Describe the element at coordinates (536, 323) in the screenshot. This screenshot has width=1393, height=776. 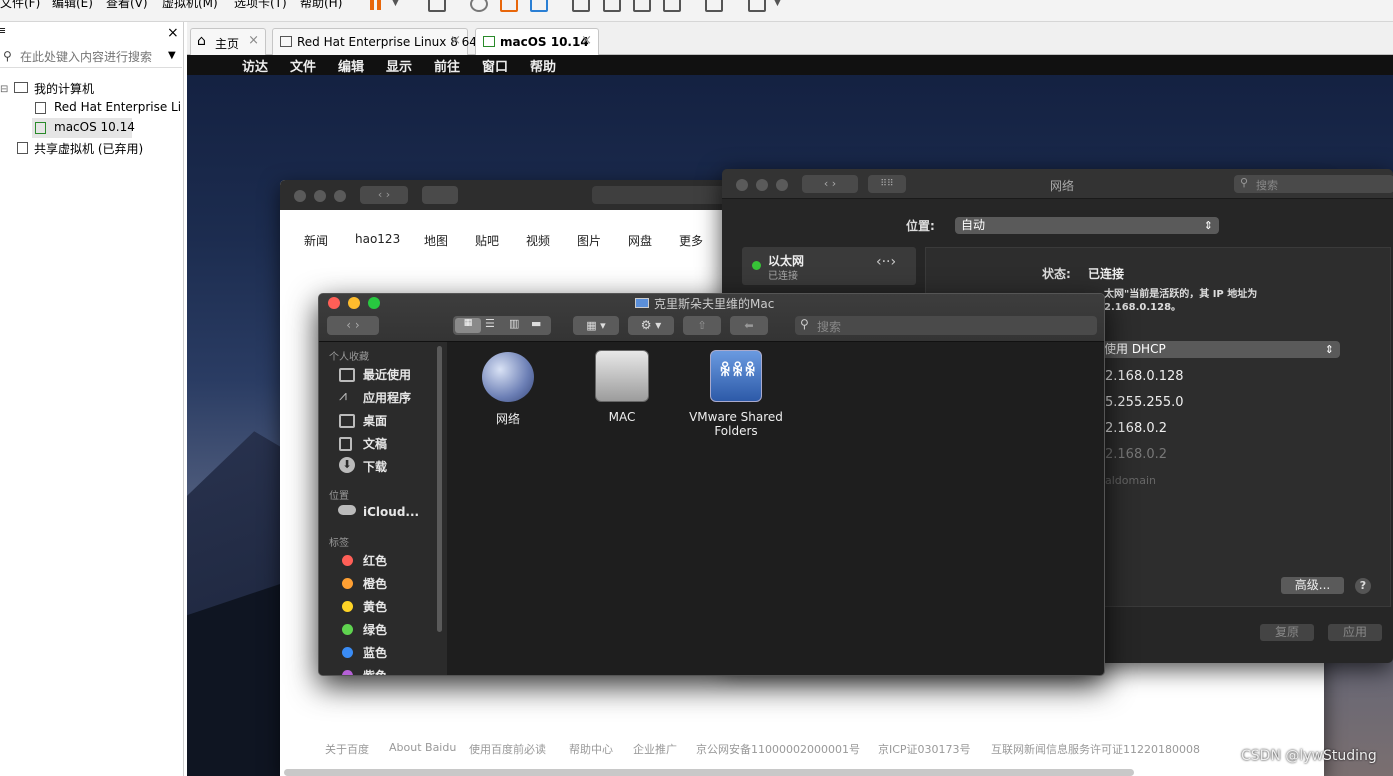
I see `gallery-view-icon: ▬` at that location.